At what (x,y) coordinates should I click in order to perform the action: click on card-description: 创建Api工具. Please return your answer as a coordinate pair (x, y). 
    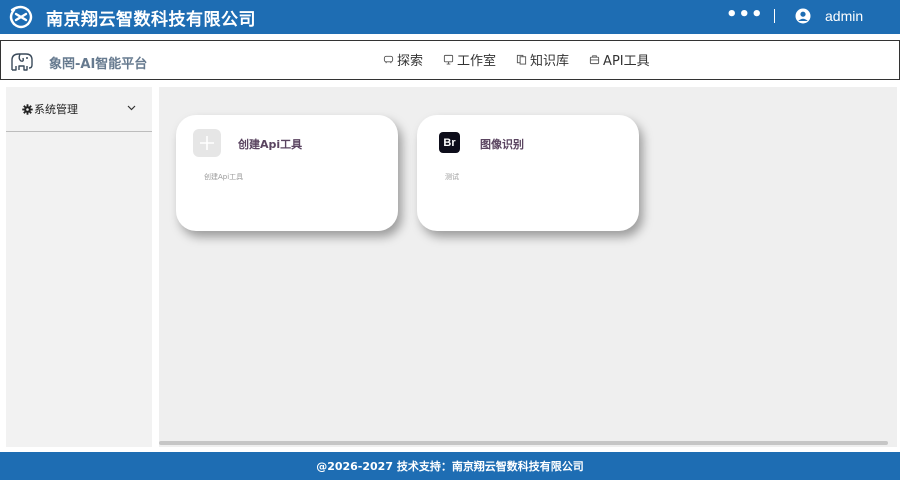
    Looking at the image, I should click on (224, 177).